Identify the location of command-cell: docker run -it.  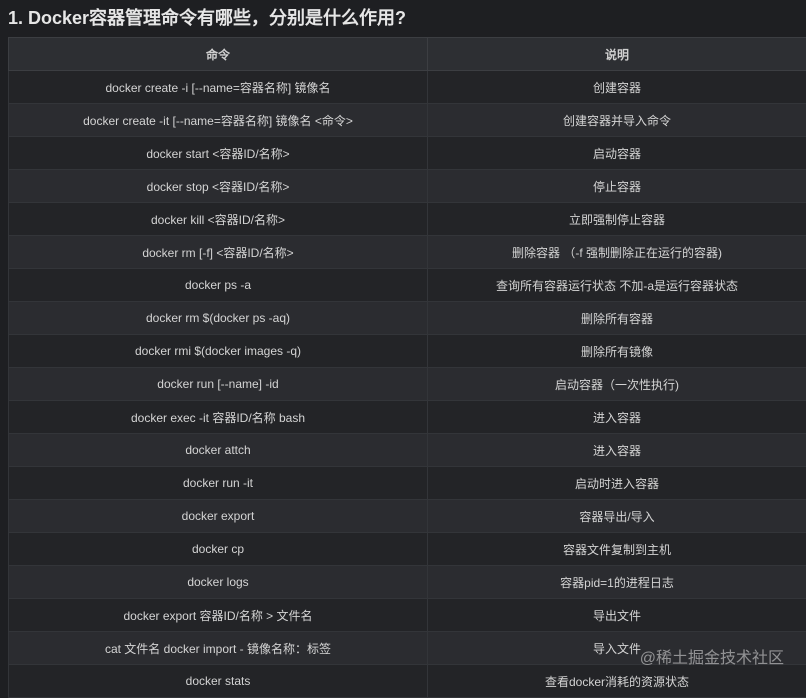
(218, 483).